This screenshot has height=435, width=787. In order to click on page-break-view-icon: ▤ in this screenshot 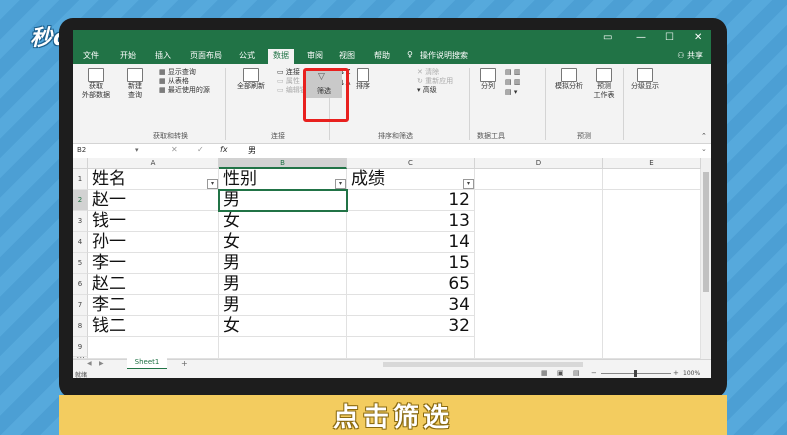, I will do `click(576, 373)`.